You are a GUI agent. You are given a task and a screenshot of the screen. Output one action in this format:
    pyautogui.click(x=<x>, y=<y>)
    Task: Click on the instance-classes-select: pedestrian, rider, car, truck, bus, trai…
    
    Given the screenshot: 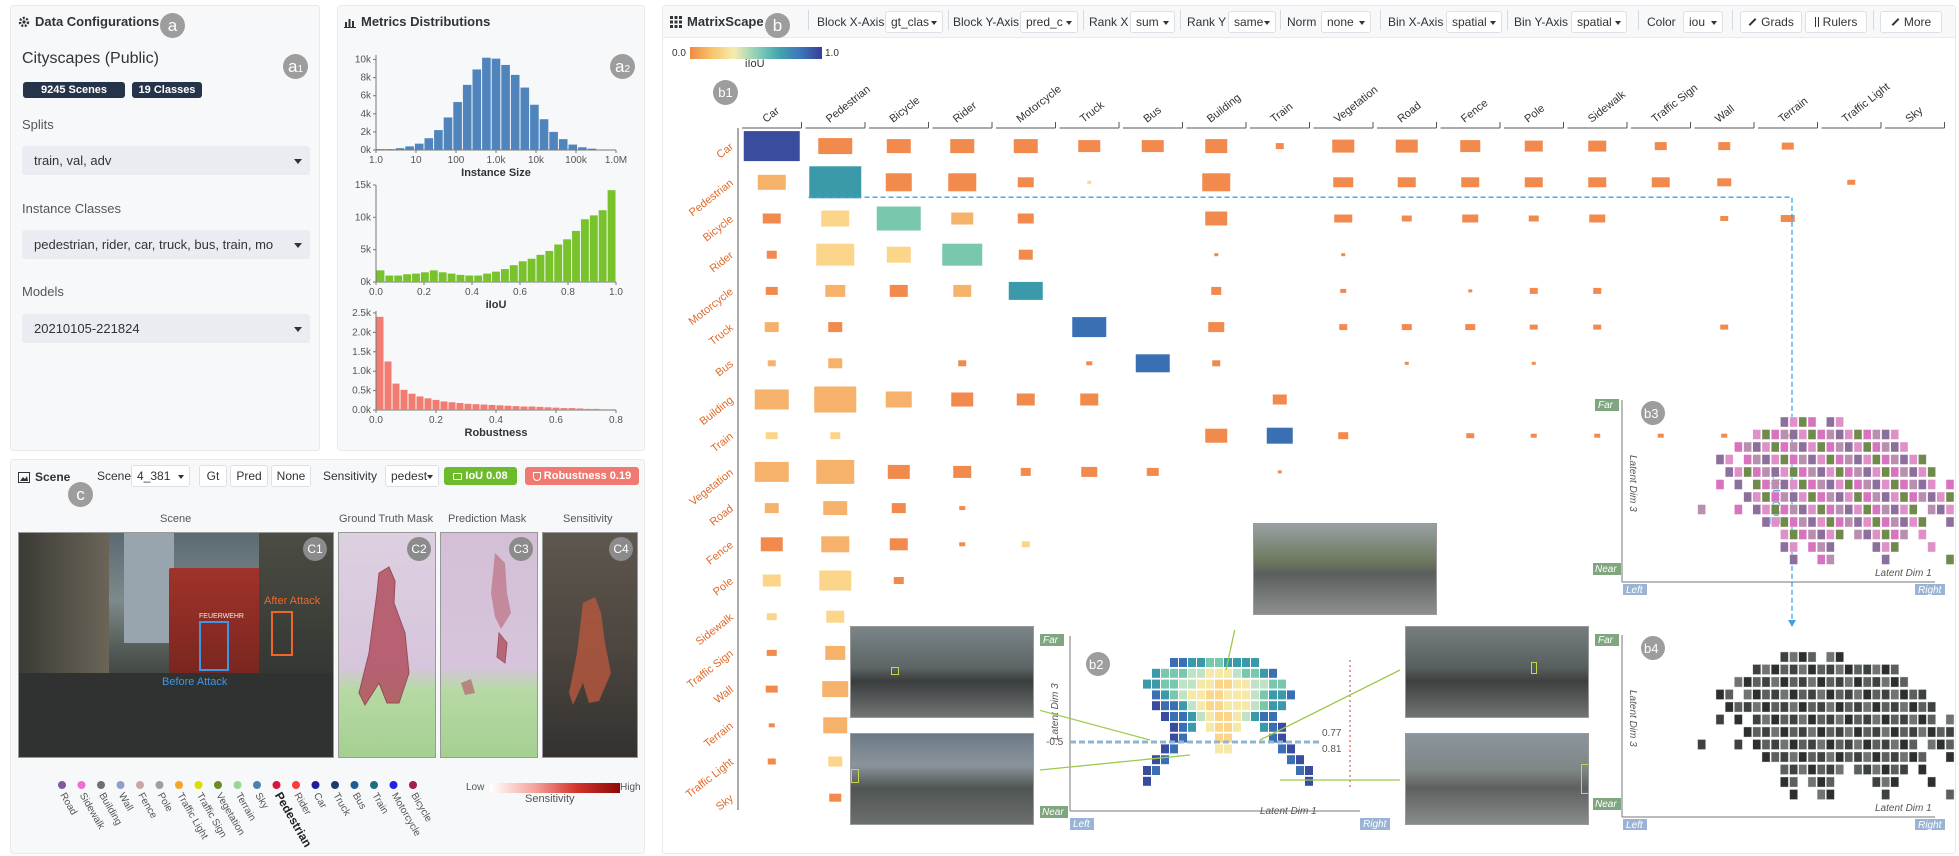 What is the action you would take?
    pyautogui.click(x=166, y=244)
    